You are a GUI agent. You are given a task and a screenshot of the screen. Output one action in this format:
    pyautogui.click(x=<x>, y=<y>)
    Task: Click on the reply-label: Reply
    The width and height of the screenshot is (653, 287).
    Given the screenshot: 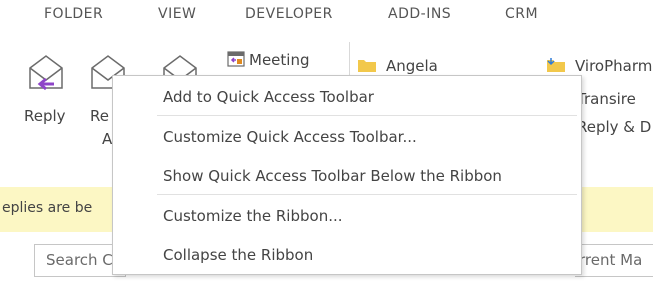 What is the action you would take?
    pyautogui.click(x=45, y=116)
    